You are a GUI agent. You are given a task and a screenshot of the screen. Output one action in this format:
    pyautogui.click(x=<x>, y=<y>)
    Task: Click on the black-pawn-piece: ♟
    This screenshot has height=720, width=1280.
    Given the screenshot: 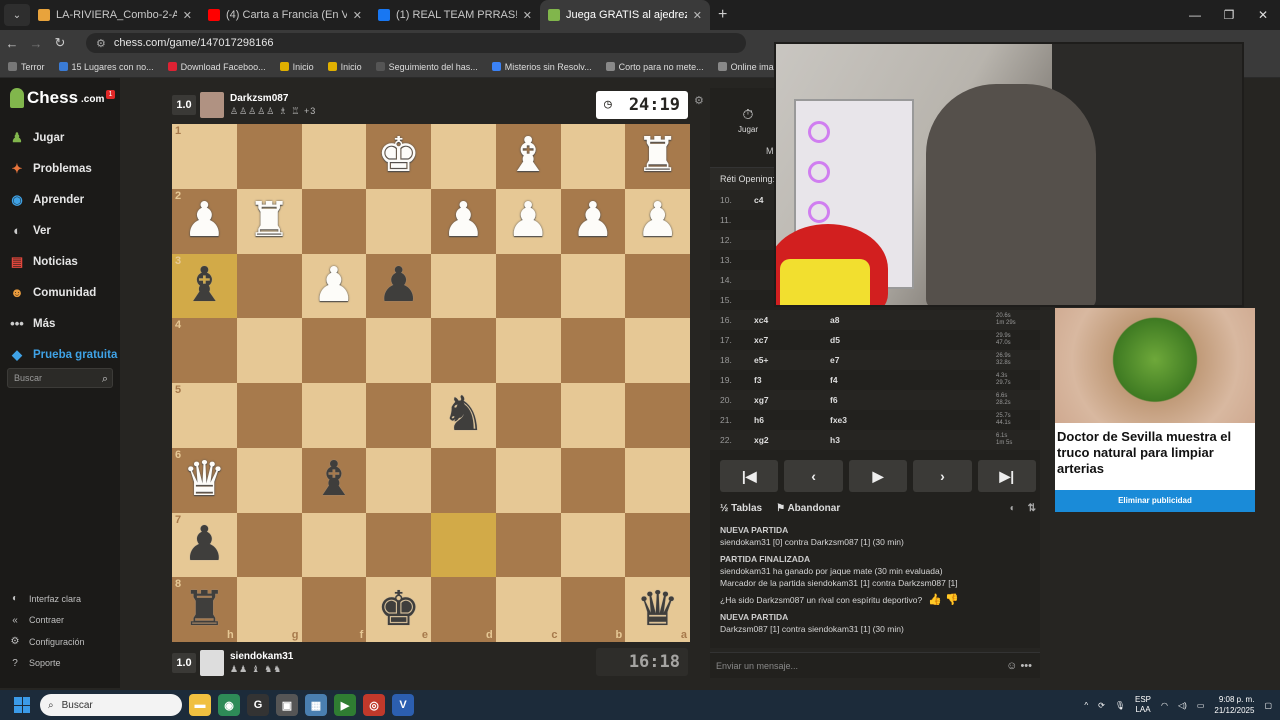 What is the action you would take?
    pyautogui.click(x=204, y=544)
    